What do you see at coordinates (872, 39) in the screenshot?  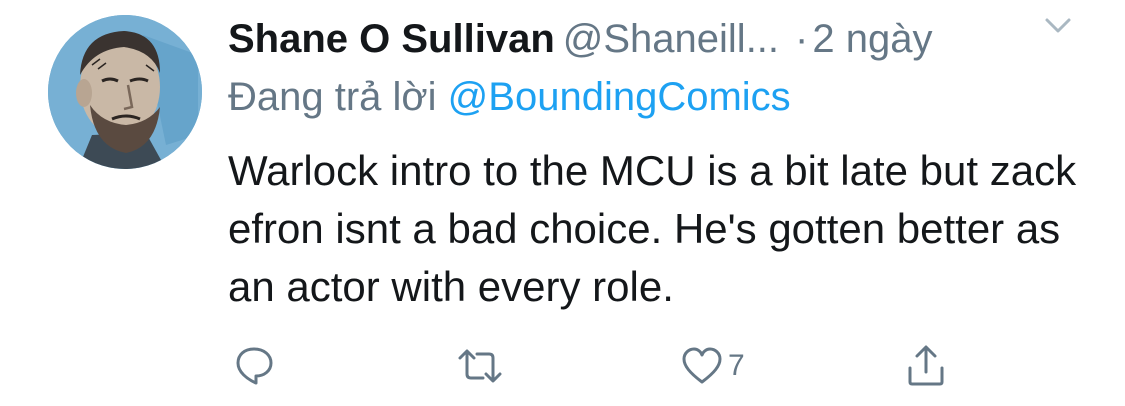 I see `timestamp: 2 ngày` at bounding box center [872, 39].